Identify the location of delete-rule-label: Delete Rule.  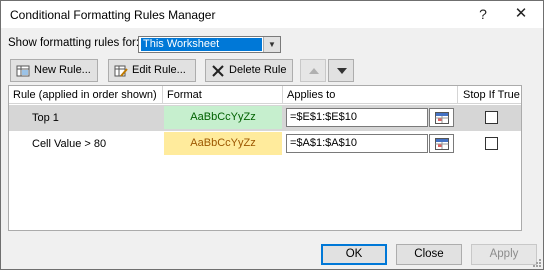
(258, 70).